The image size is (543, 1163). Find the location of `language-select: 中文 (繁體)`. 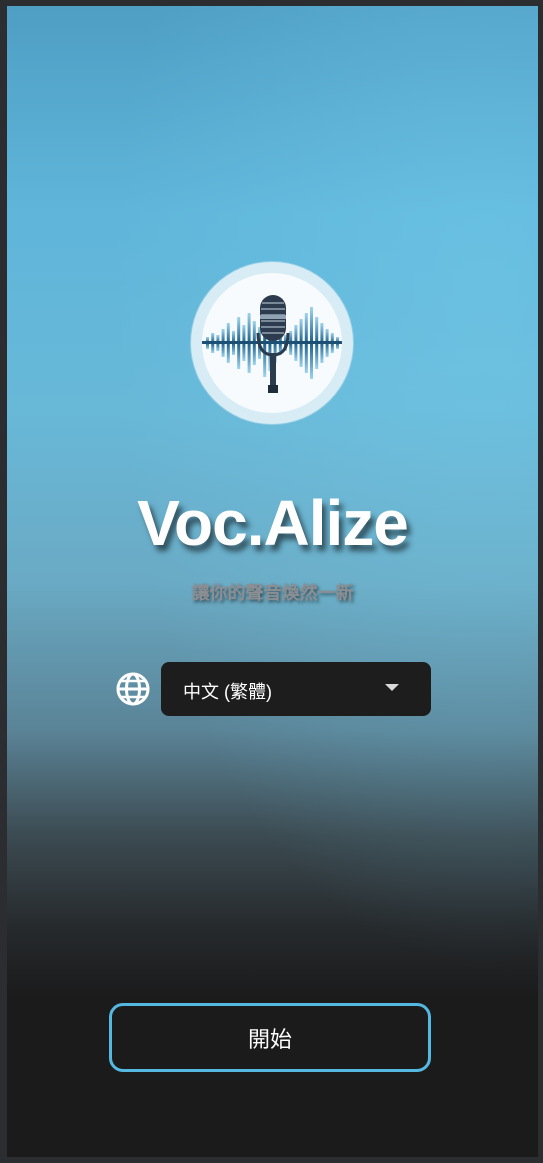

language-select: 中文 (繁體) is located at coordinates (296, 689).